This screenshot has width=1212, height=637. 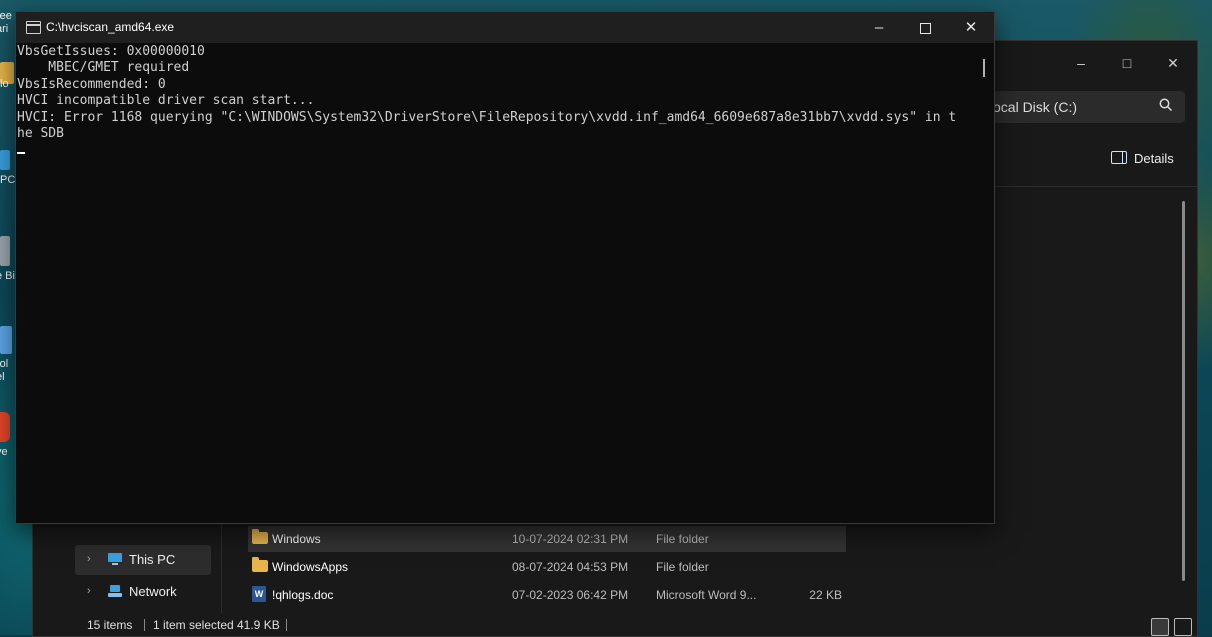 I want to click on details-button: Details, so click(x=1142, y=162).